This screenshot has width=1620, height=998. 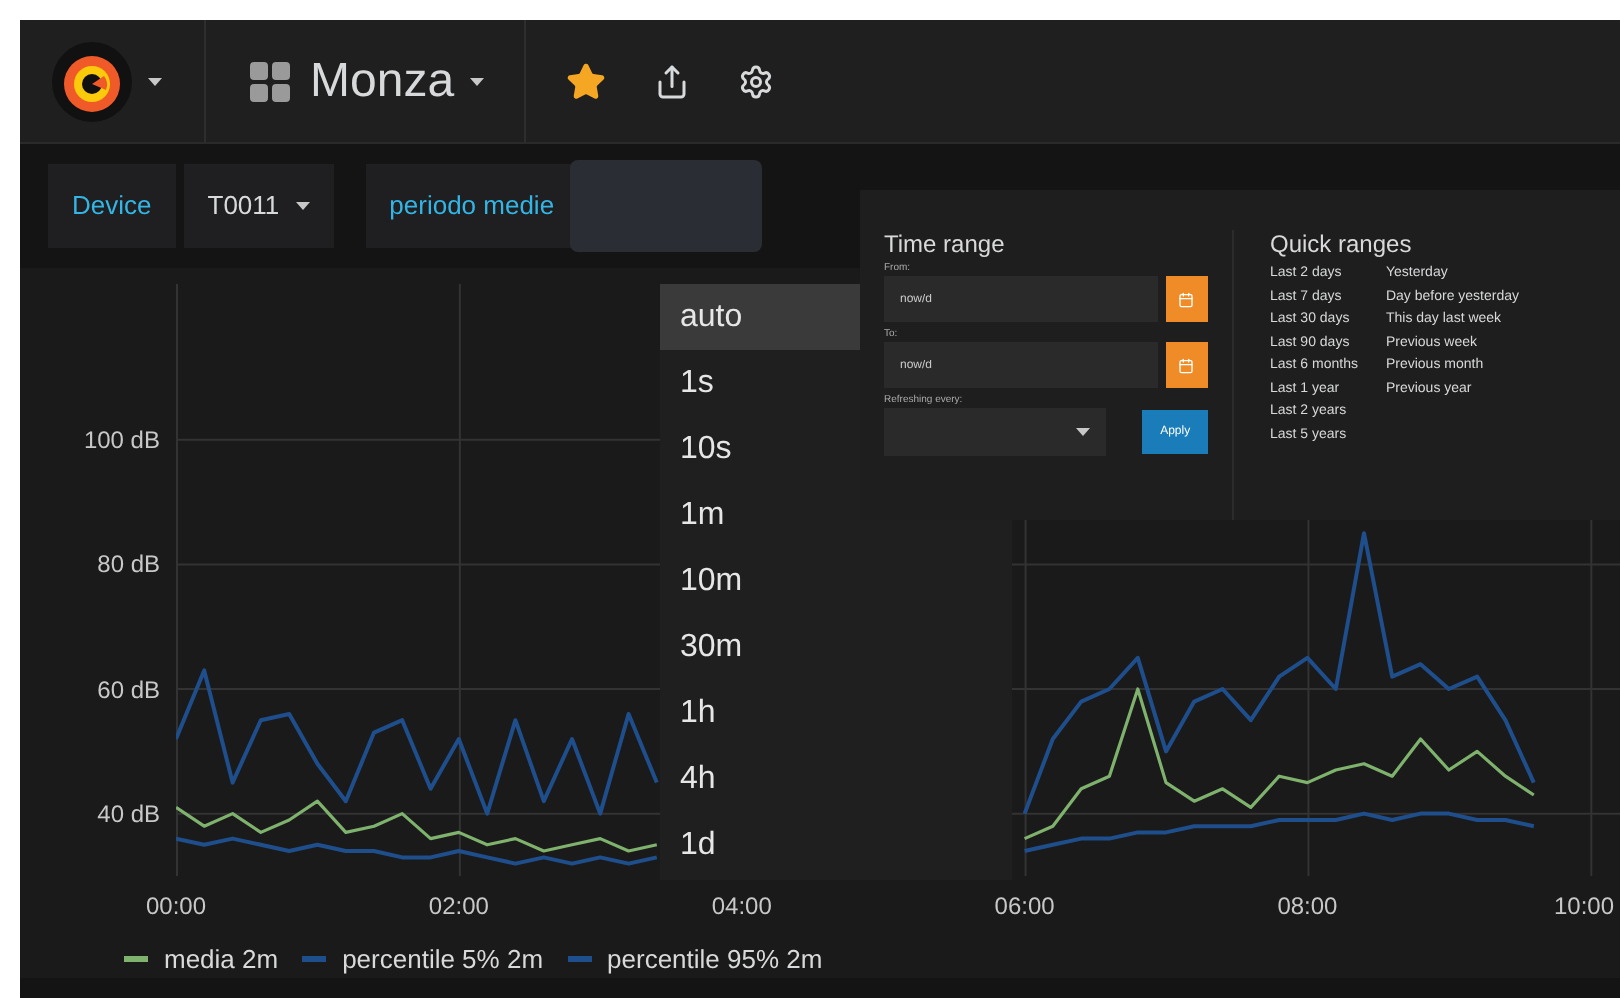 What do you see at coordinates (1342, 244) in the screenshot?
I see `panel-title: Quick ranges` at bounding box center [1342, 244].